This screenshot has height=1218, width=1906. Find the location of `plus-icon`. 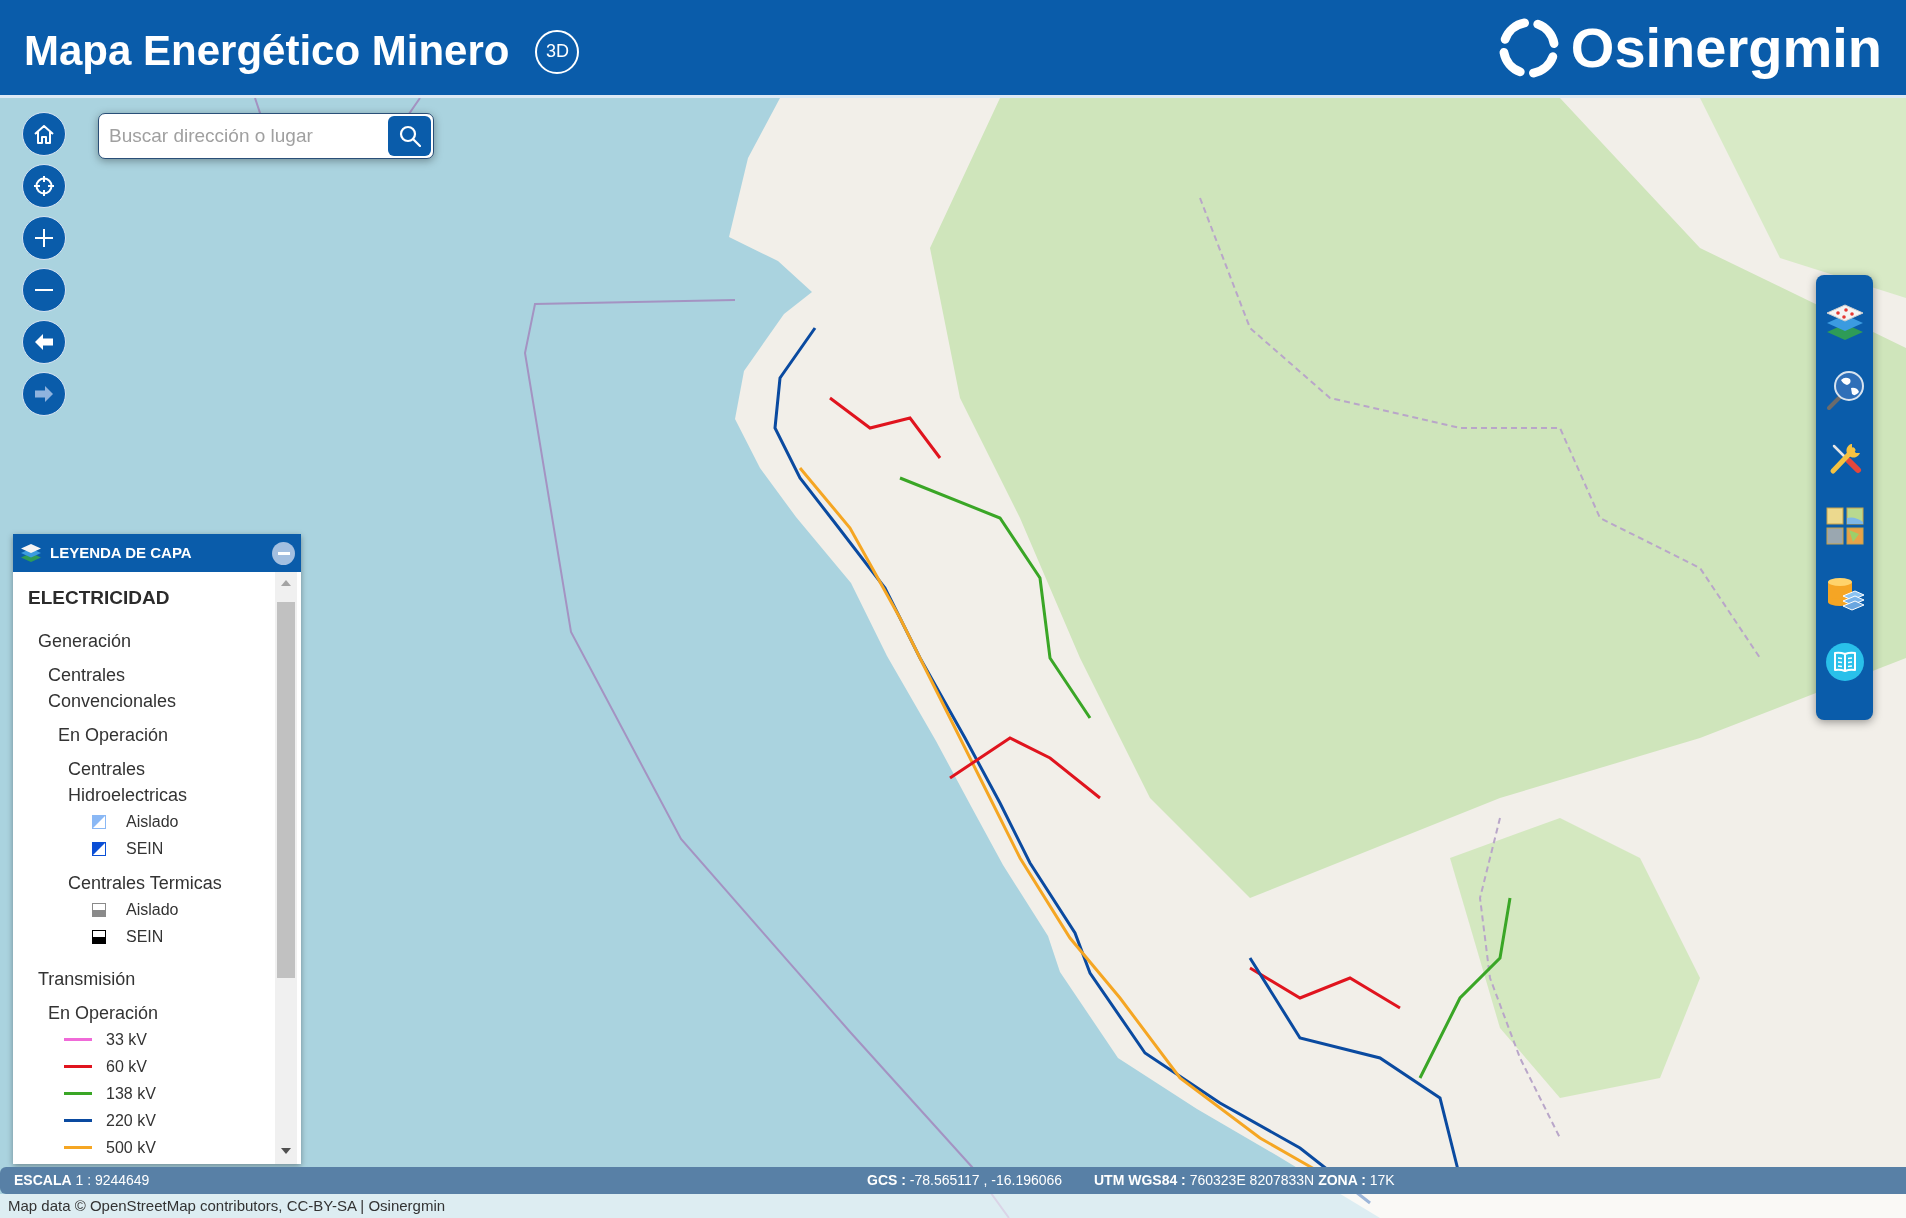

plus-icon is located at coordinates (44, 238).